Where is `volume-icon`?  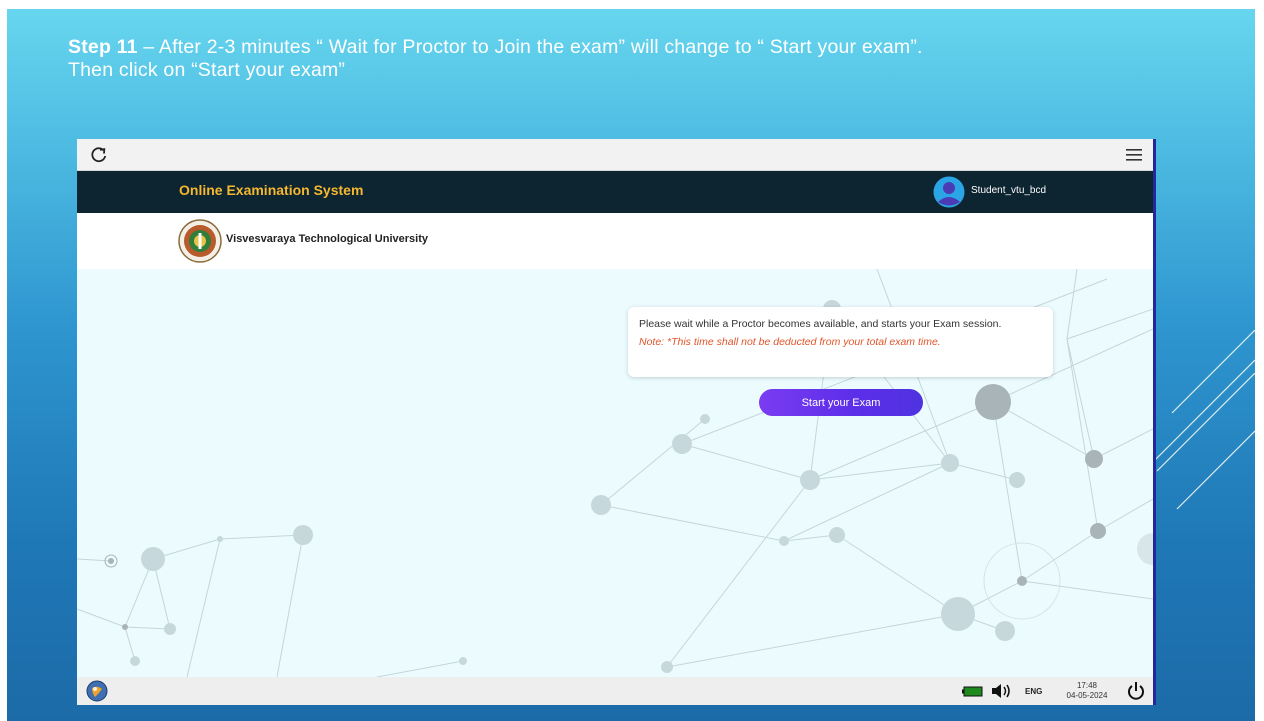 volume-icon is located at coordinates (1002, 691).